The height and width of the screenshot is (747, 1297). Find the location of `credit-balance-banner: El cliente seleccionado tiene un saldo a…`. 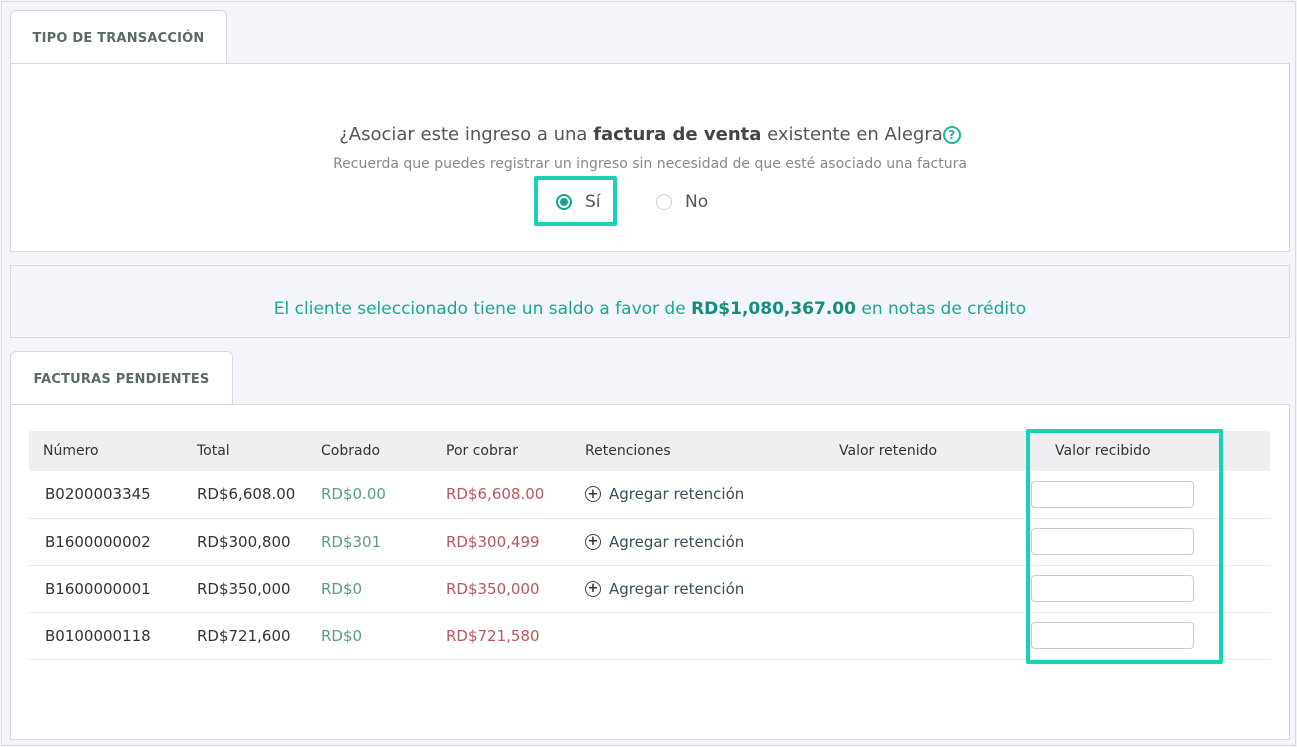

credit-balance-banner: El cliente seleccionado tiene un saldo a… is located at coordinates (650, 301).